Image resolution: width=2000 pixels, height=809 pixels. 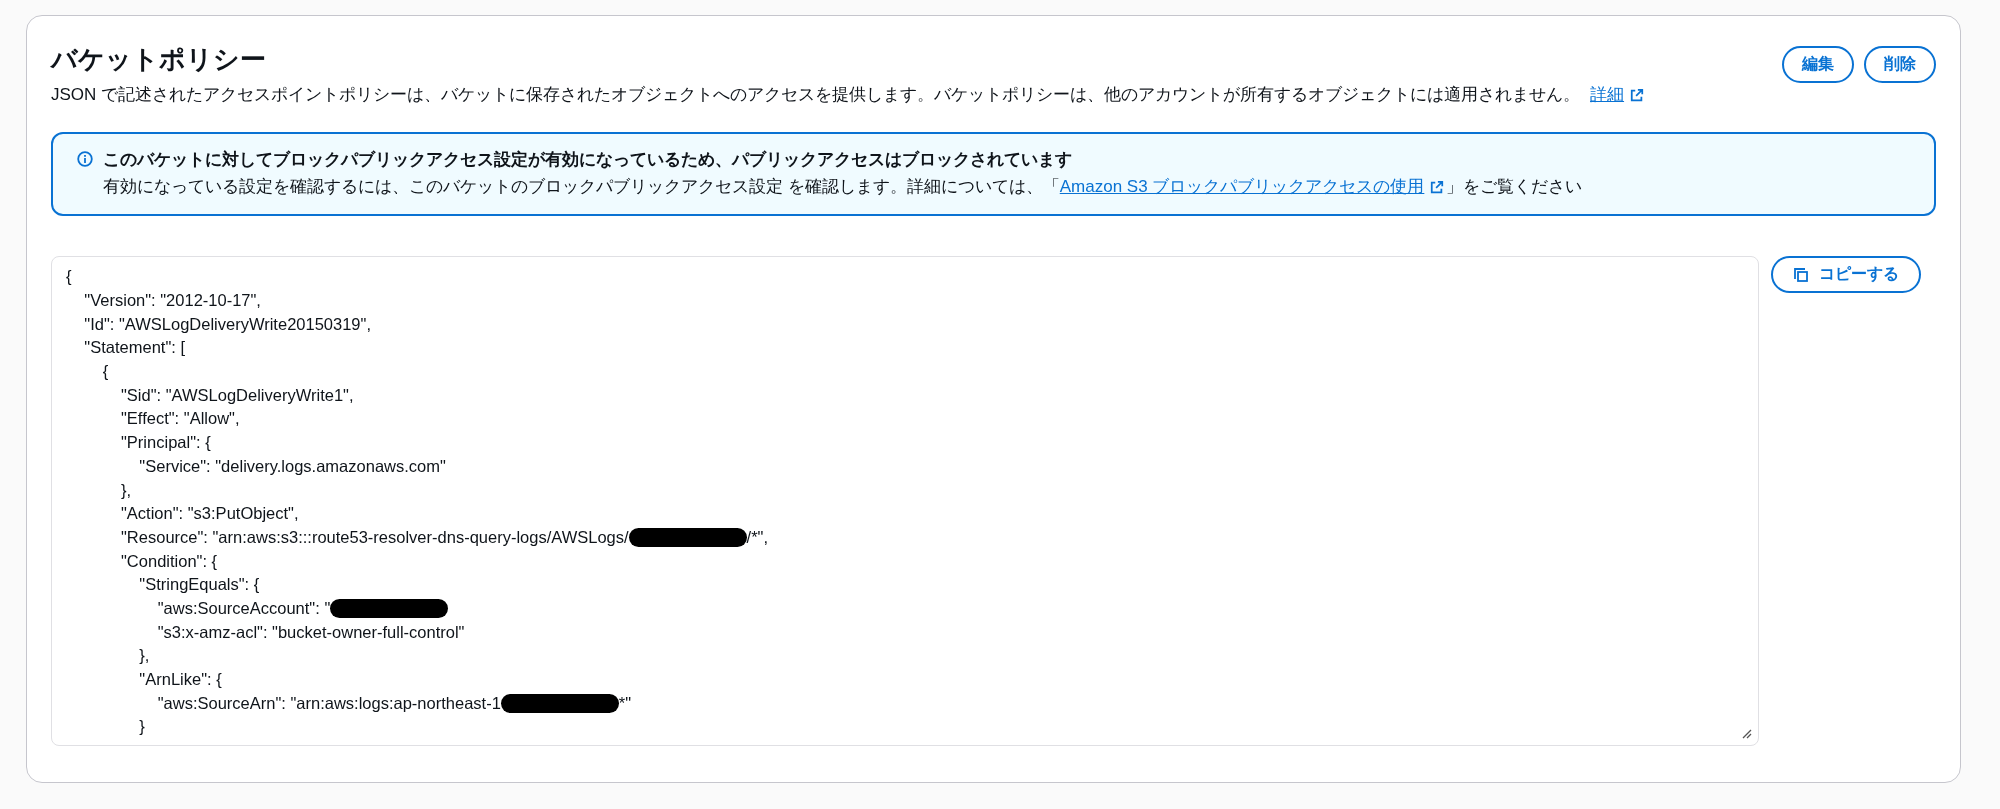 What do you see at coordinates (169, 561) in the screenshot?
I see `code-line: "Condition": {` at bounding box center [169, 561].